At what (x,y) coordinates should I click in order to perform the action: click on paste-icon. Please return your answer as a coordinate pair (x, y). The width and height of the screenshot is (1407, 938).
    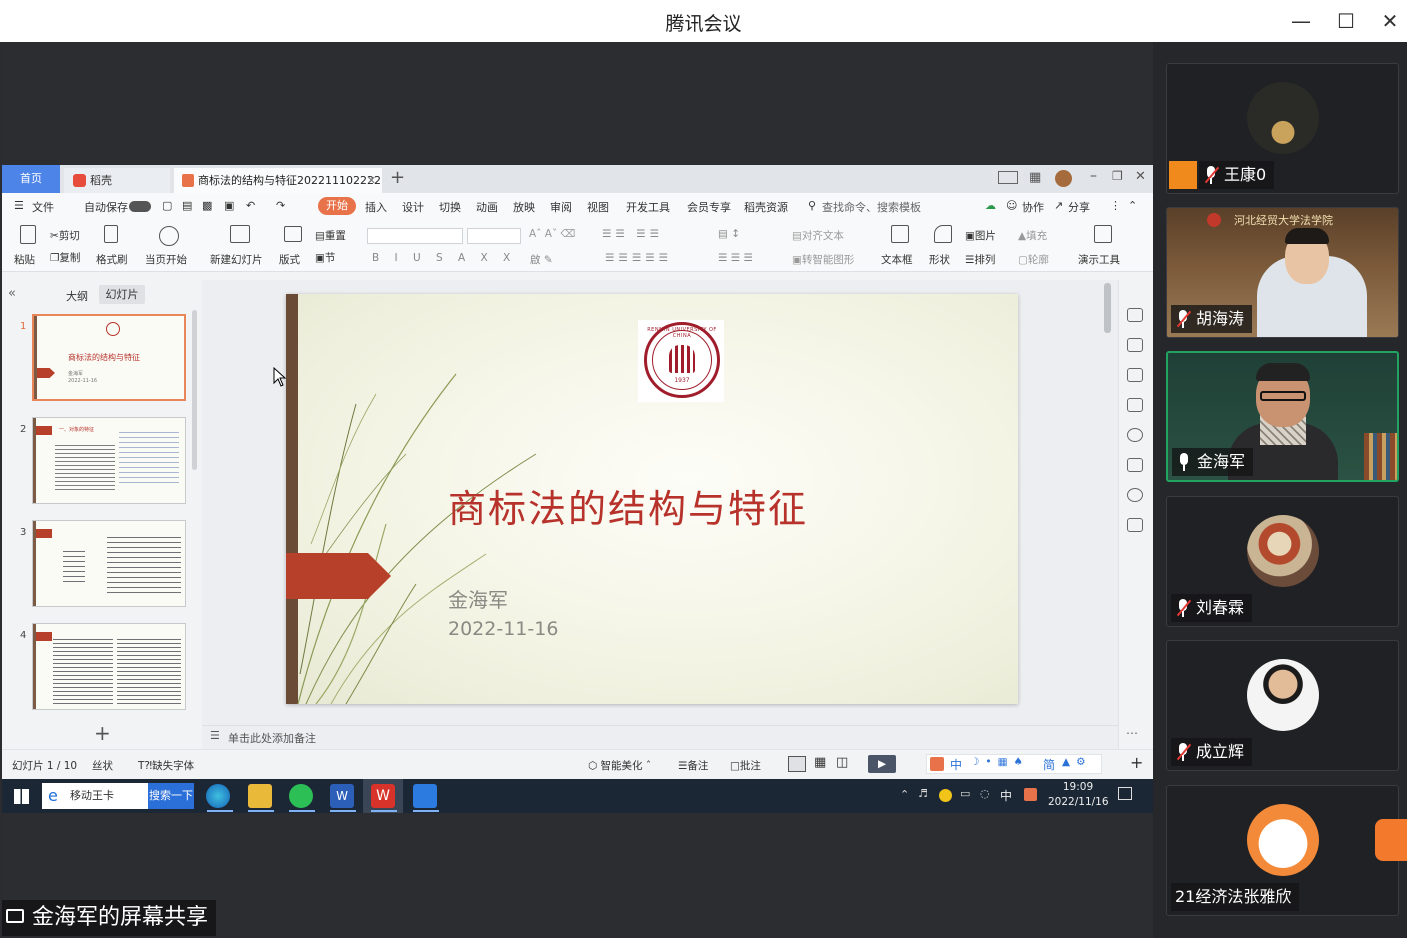
    Looking at the image, I should click on (28, 234).